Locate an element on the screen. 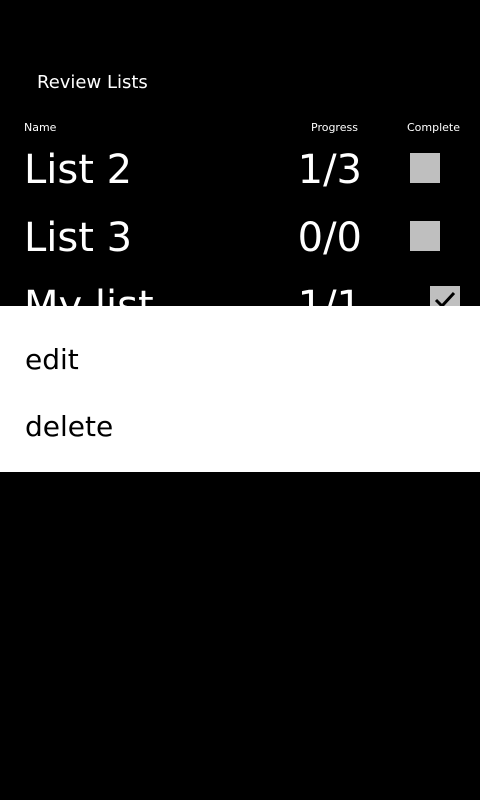 The height and width of the screenshot is (800, 480). menu-item-delete: delete is located at coordinates (240, 427).